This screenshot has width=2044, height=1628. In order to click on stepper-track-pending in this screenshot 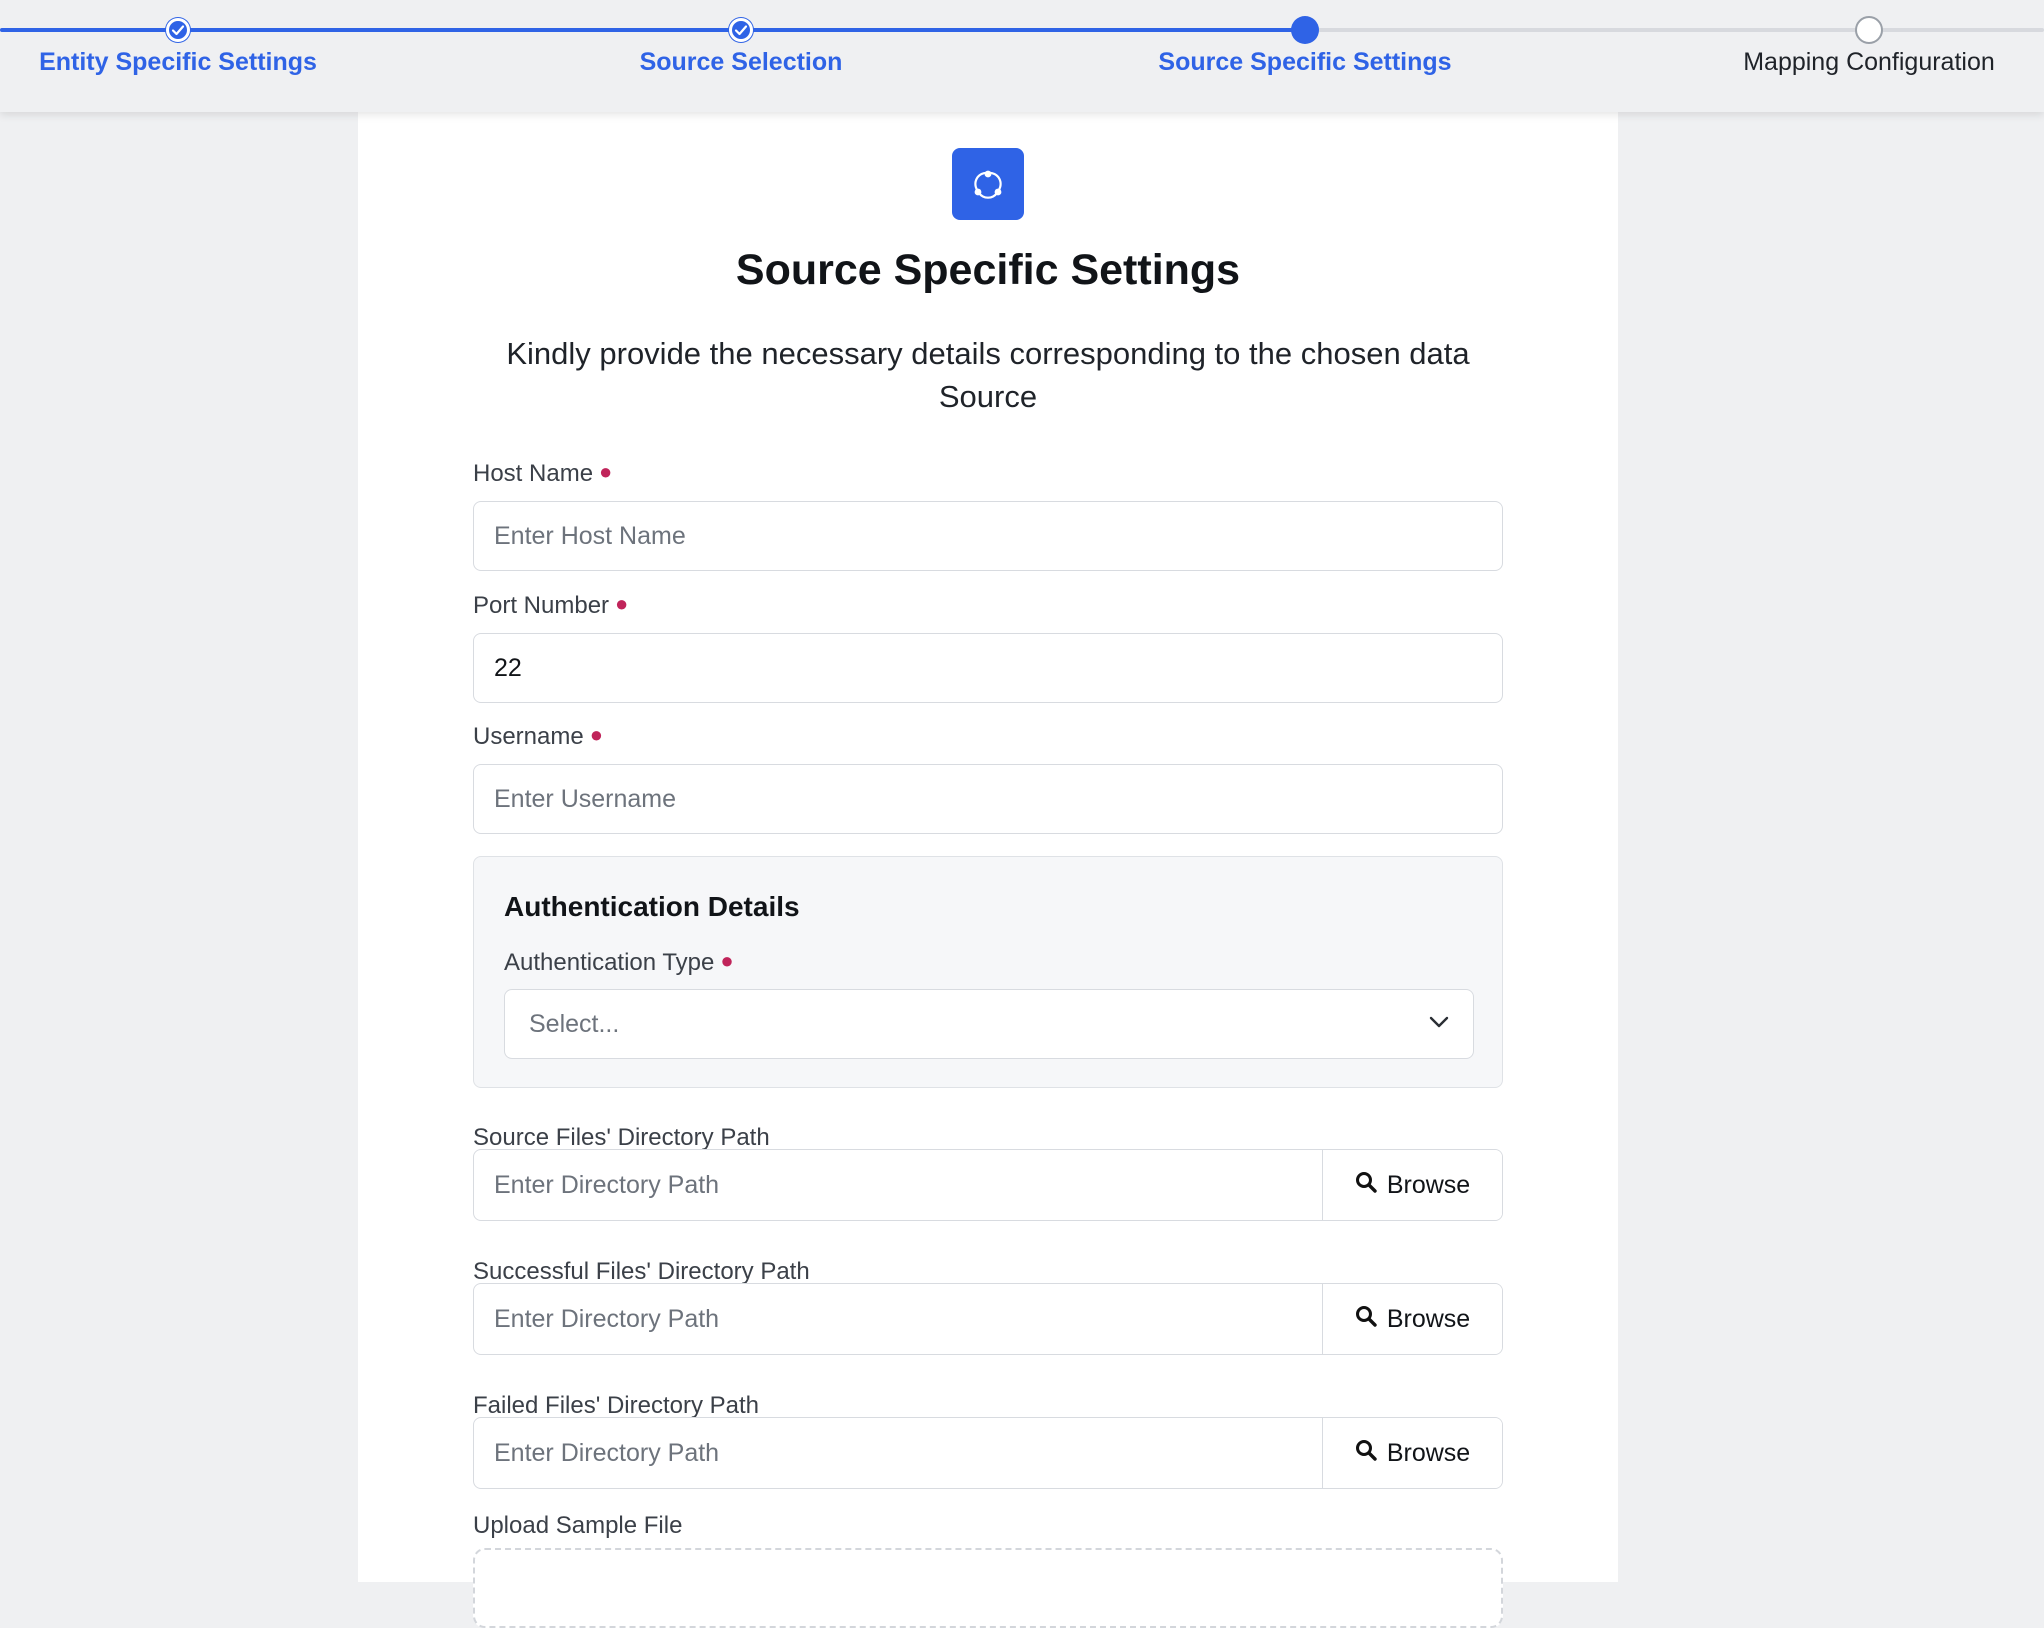, I will do `click(1674, 30)`.